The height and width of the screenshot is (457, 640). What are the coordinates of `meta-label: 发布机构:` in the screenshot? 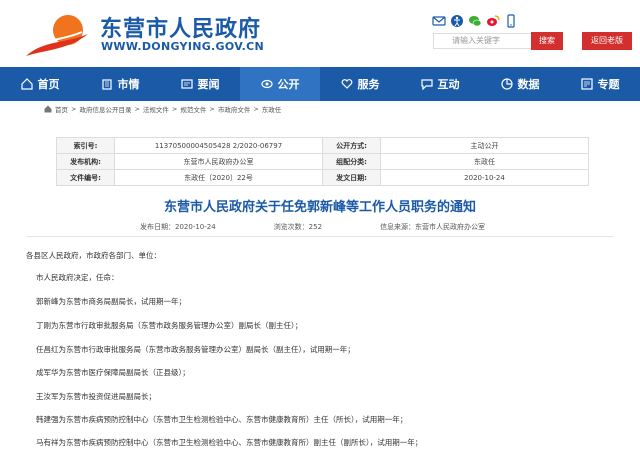 It's located at (85, 161).